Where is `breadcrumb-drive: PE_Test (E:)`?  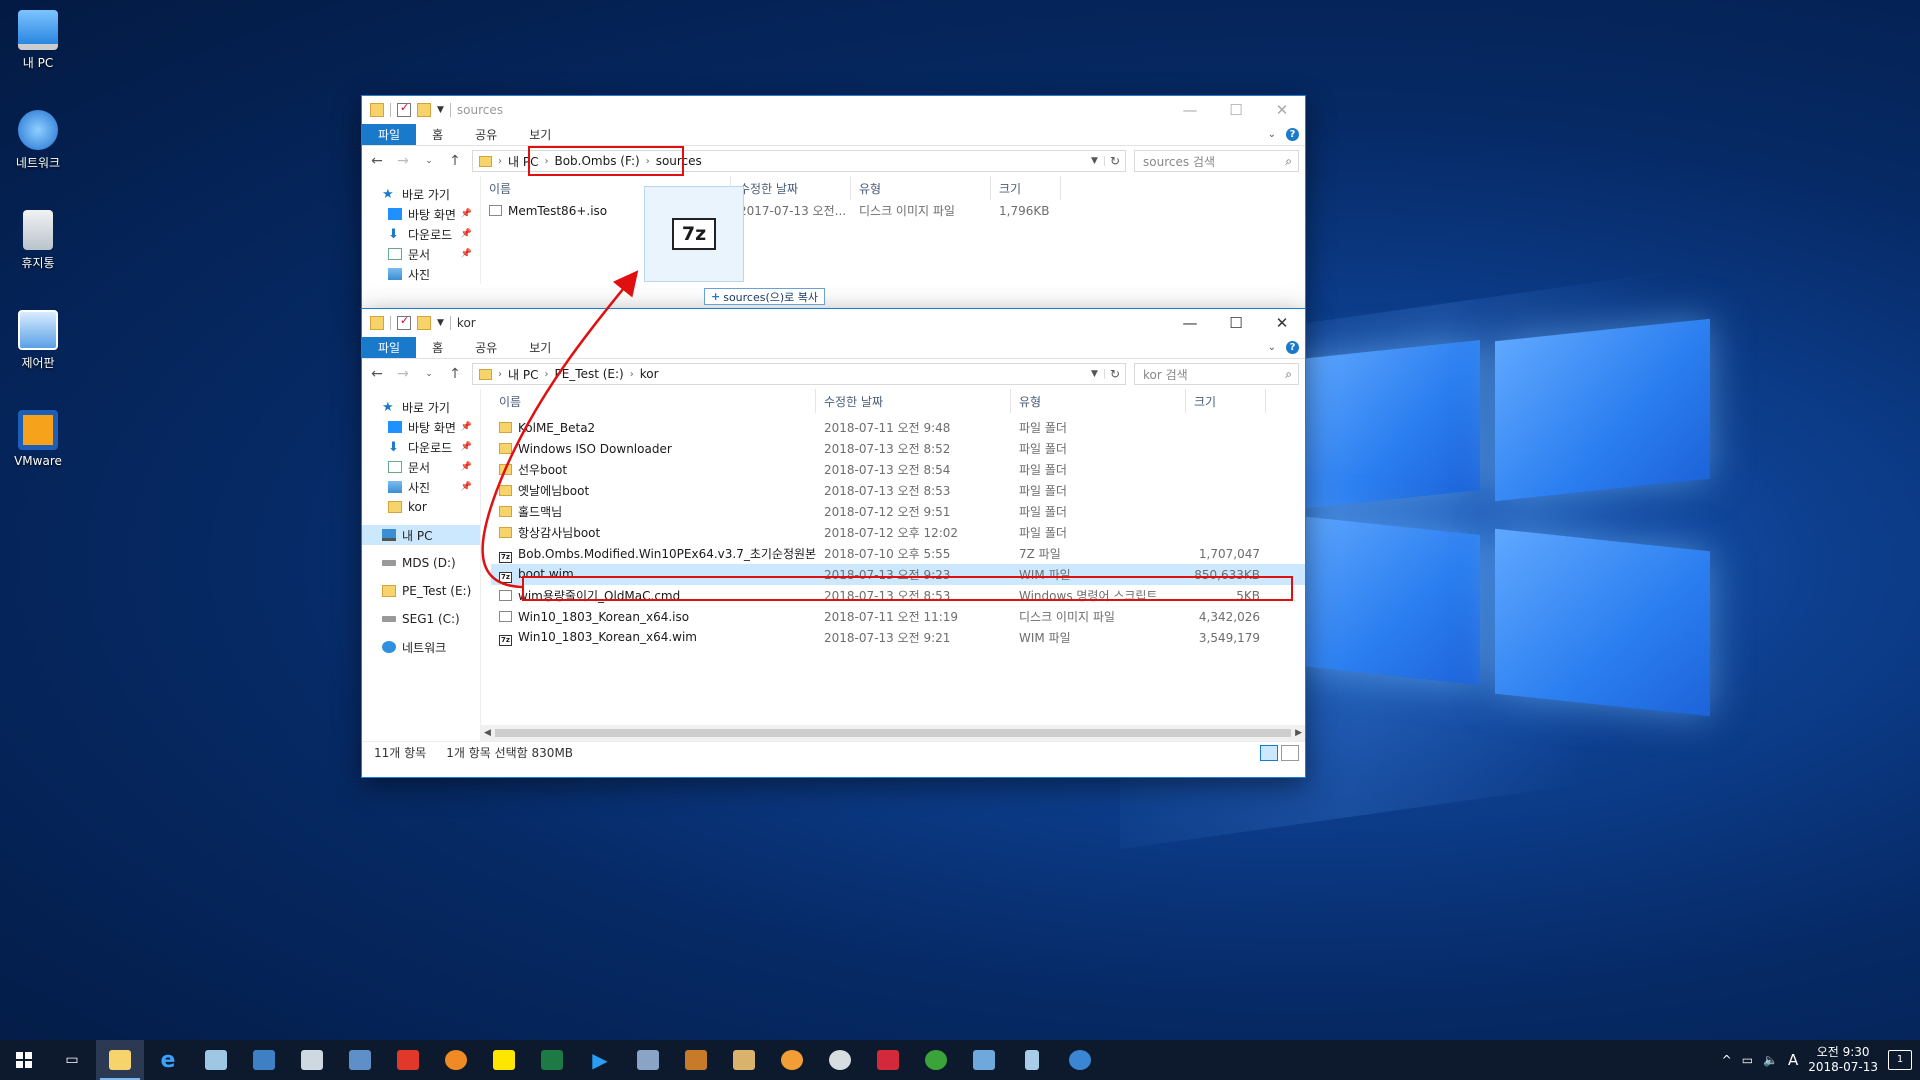 breadcrumb-drive: PE_Test (E:) is located at coordinates (588, 374).